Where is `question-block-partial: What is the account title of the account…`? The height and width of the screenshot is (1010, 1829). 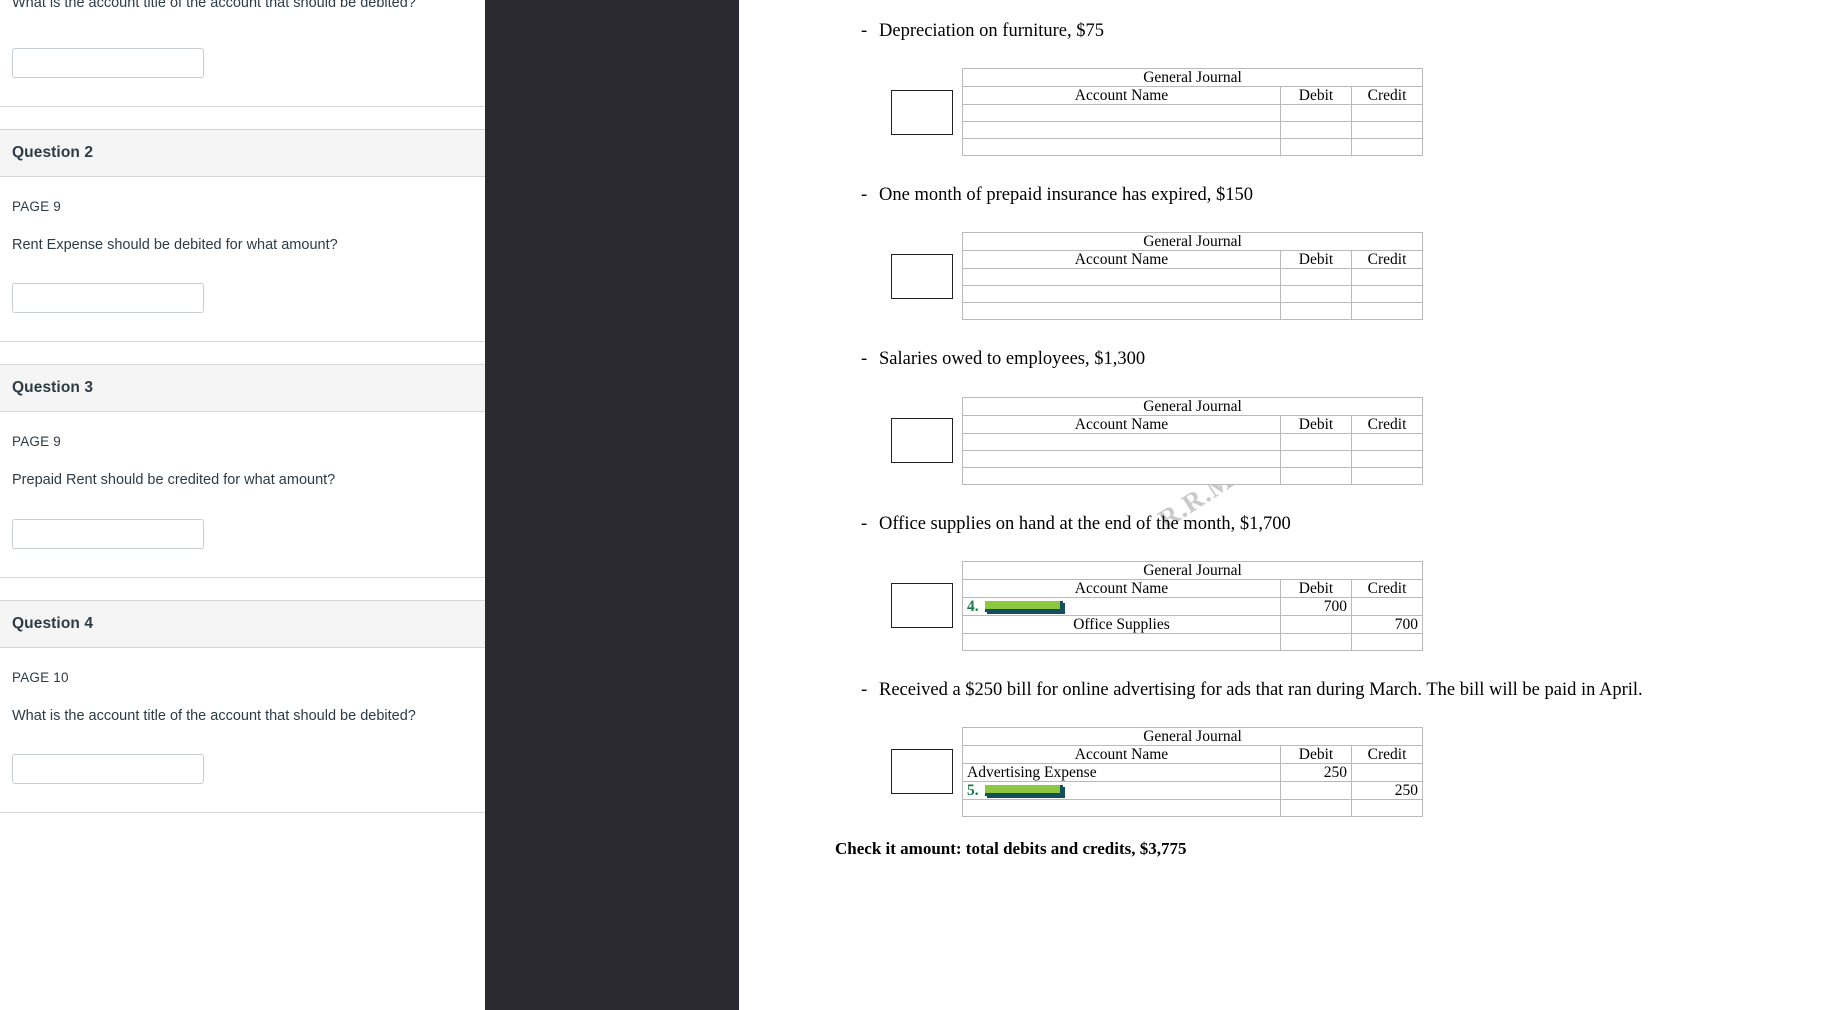 question-block-partial: What is the account title of the account… is located at coordinates (242, 64).